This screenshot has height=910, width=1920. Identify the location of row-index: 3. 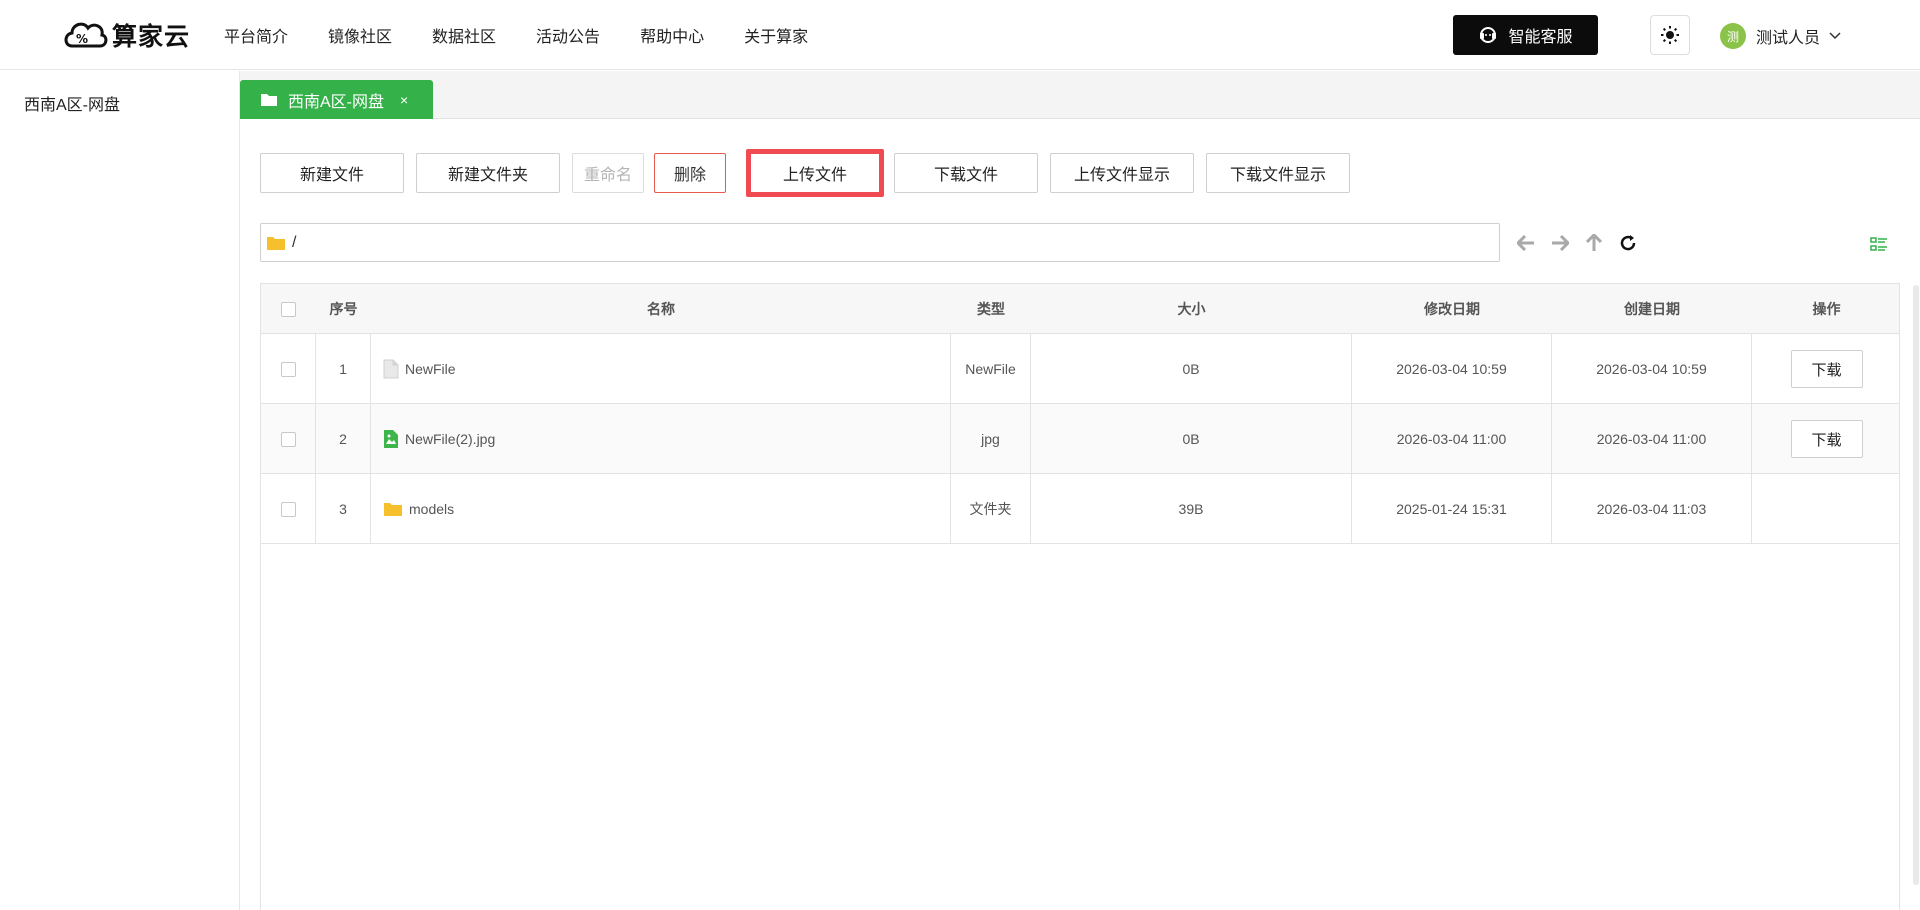
(343, 509).